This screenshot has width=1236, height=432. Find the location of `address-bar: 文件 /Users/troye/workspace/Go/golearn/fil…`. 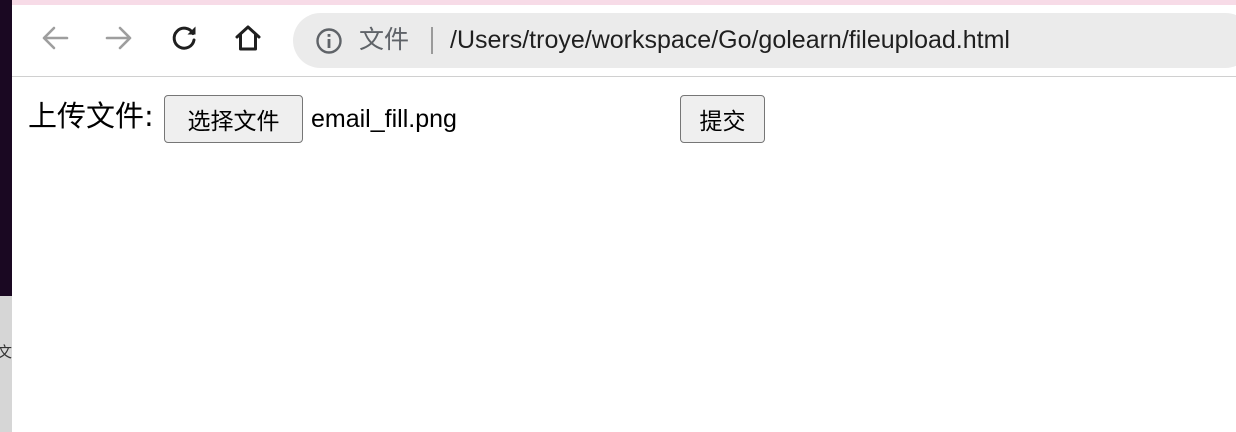

address-bar: 文件 /Users/troye/workspace/Go/golearn/fil… is located at coordinates (764, 40).